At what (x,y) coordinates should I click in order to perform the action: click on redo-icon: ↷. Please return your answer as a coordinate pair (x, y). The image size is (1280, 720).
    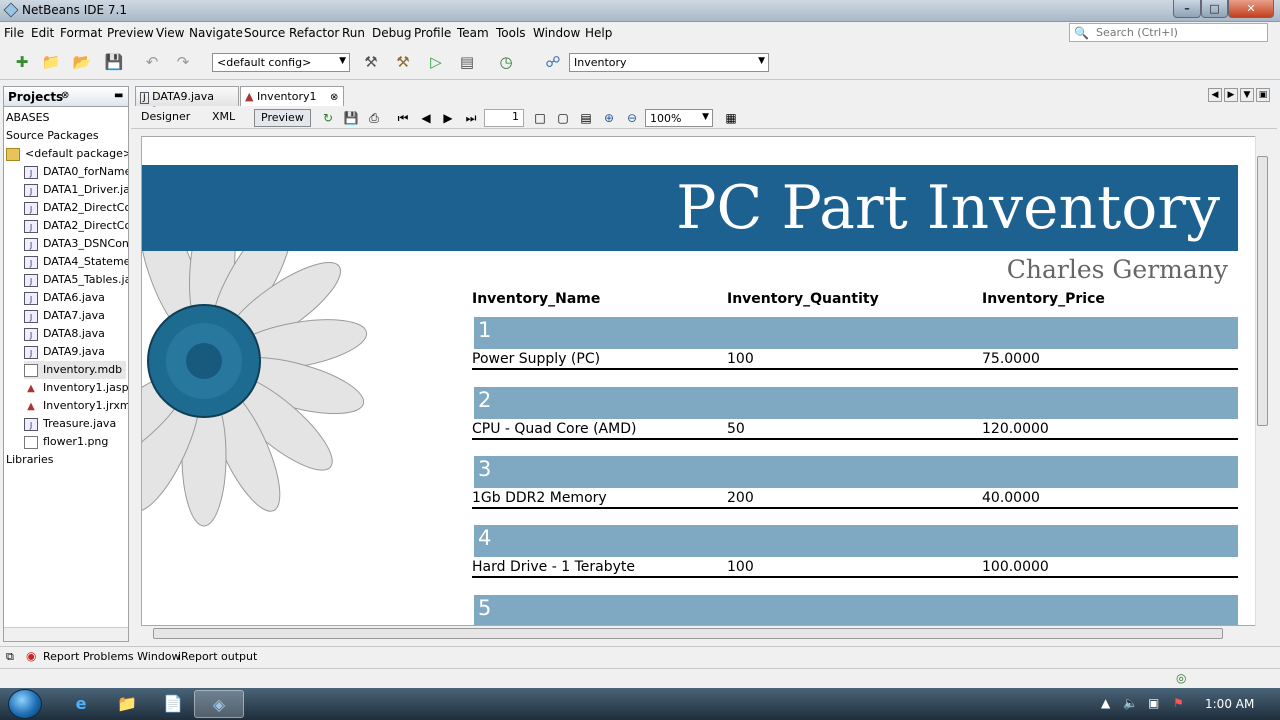
    Looking at the image, I should click on (183, 62).